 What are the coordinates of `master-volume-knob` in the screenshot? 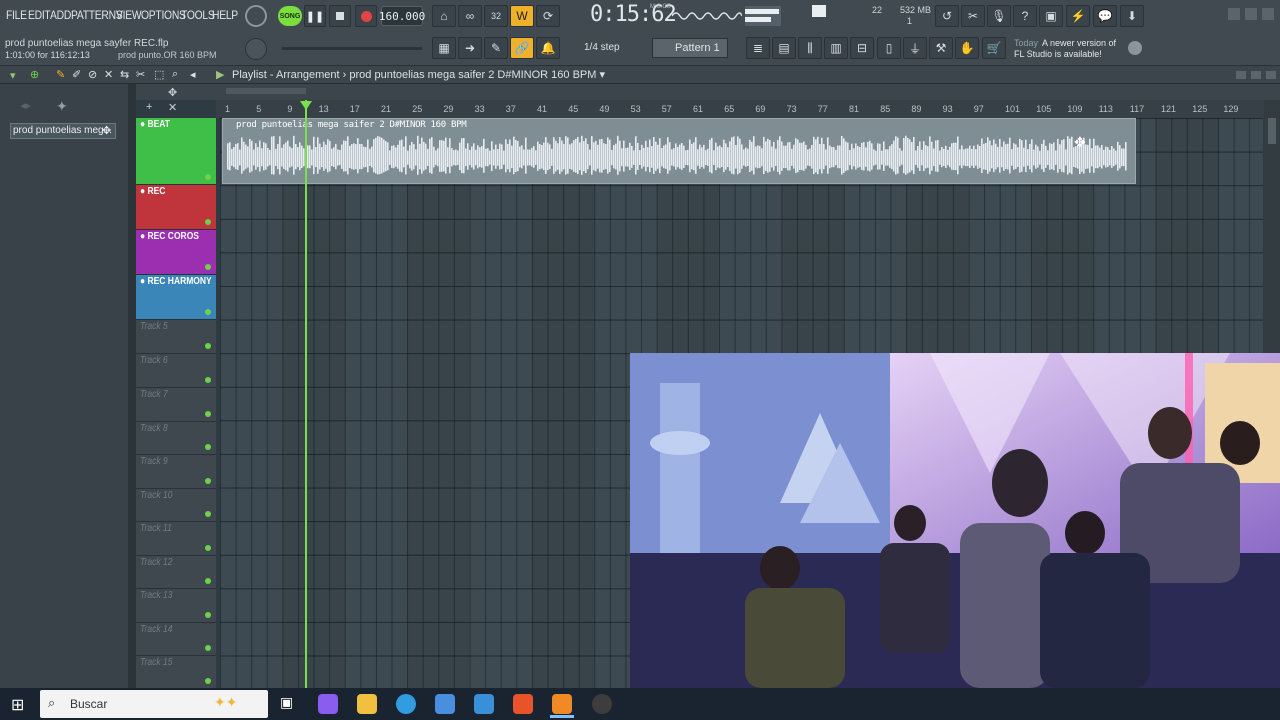 It's located at (256, 16).